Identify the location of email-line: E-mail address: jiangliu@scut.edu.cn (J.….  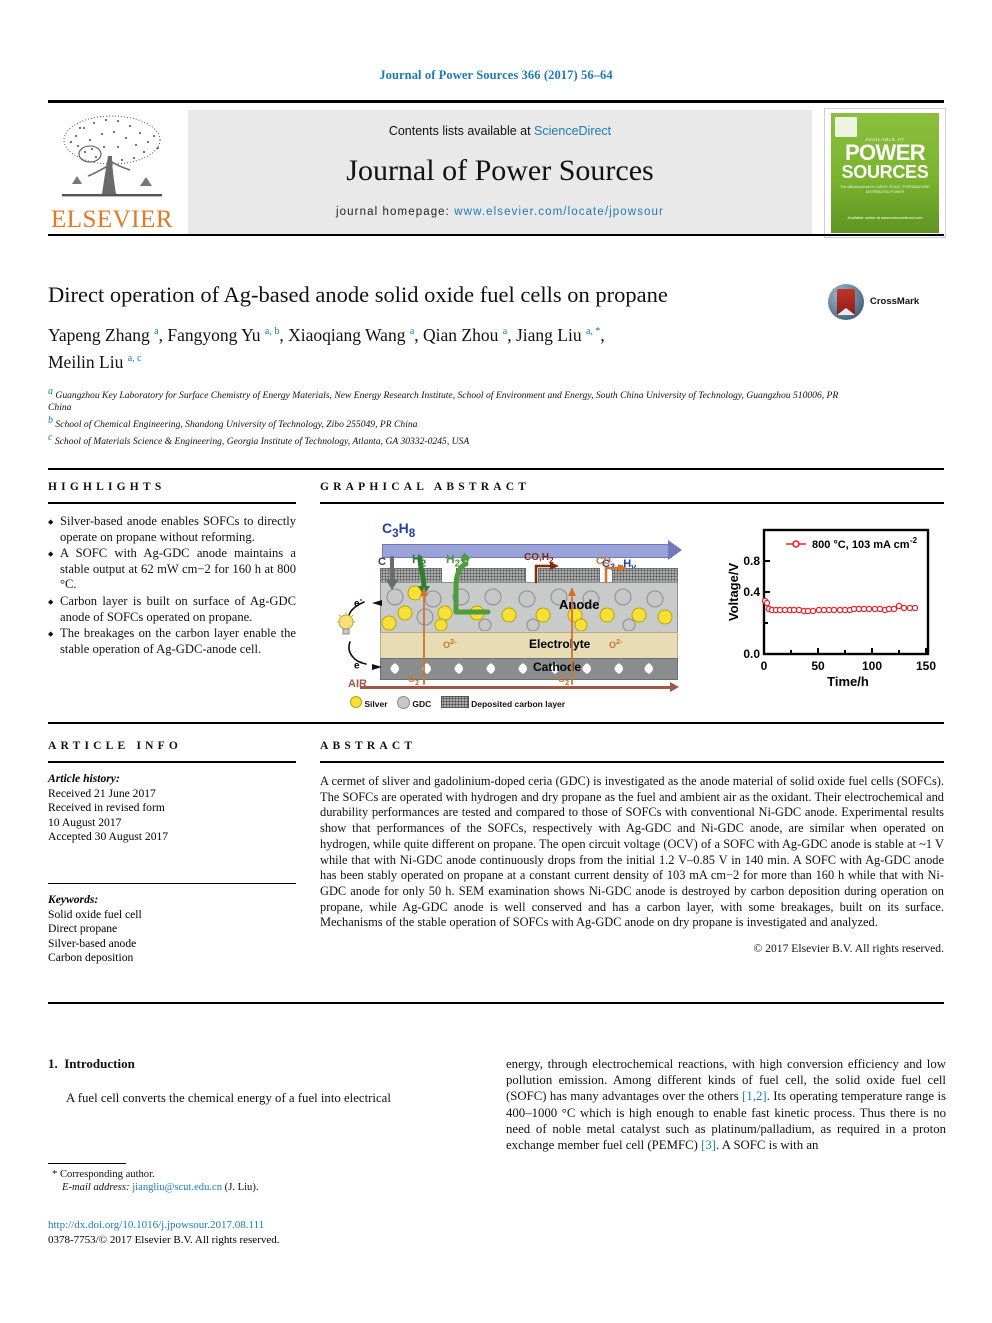
(267, 1187).